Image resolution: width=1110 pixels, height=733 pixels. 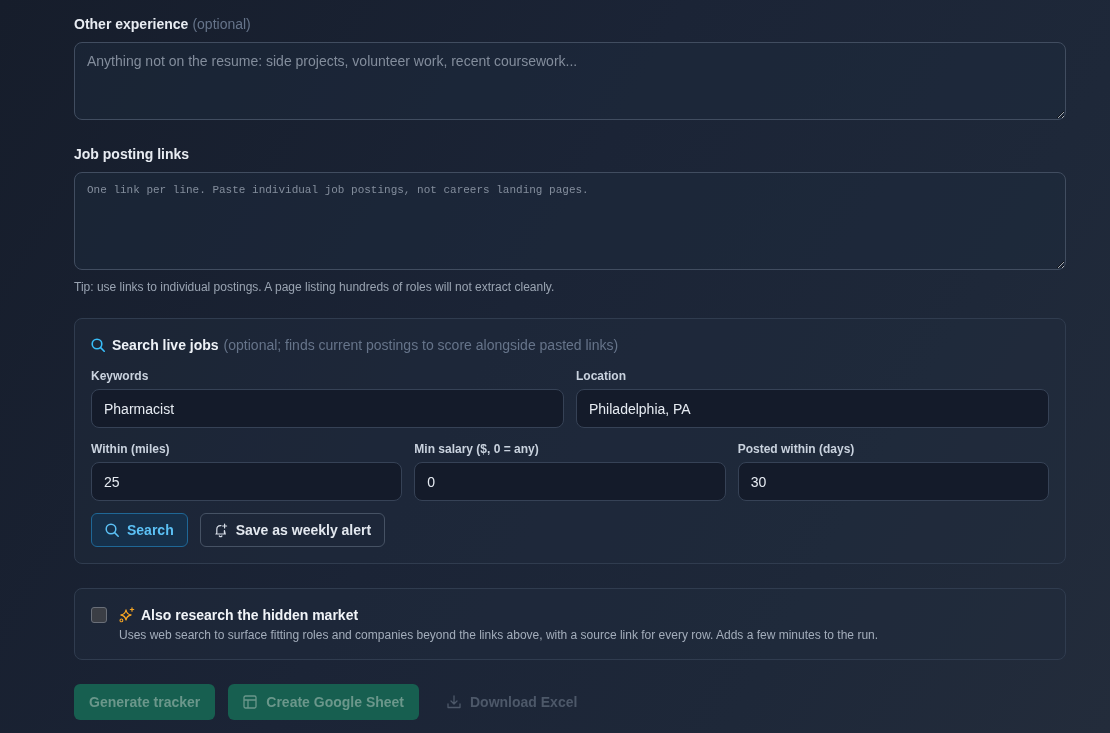 I want to click on field-label: Min salary ($, 0 = any), so click(x=476, y=449).